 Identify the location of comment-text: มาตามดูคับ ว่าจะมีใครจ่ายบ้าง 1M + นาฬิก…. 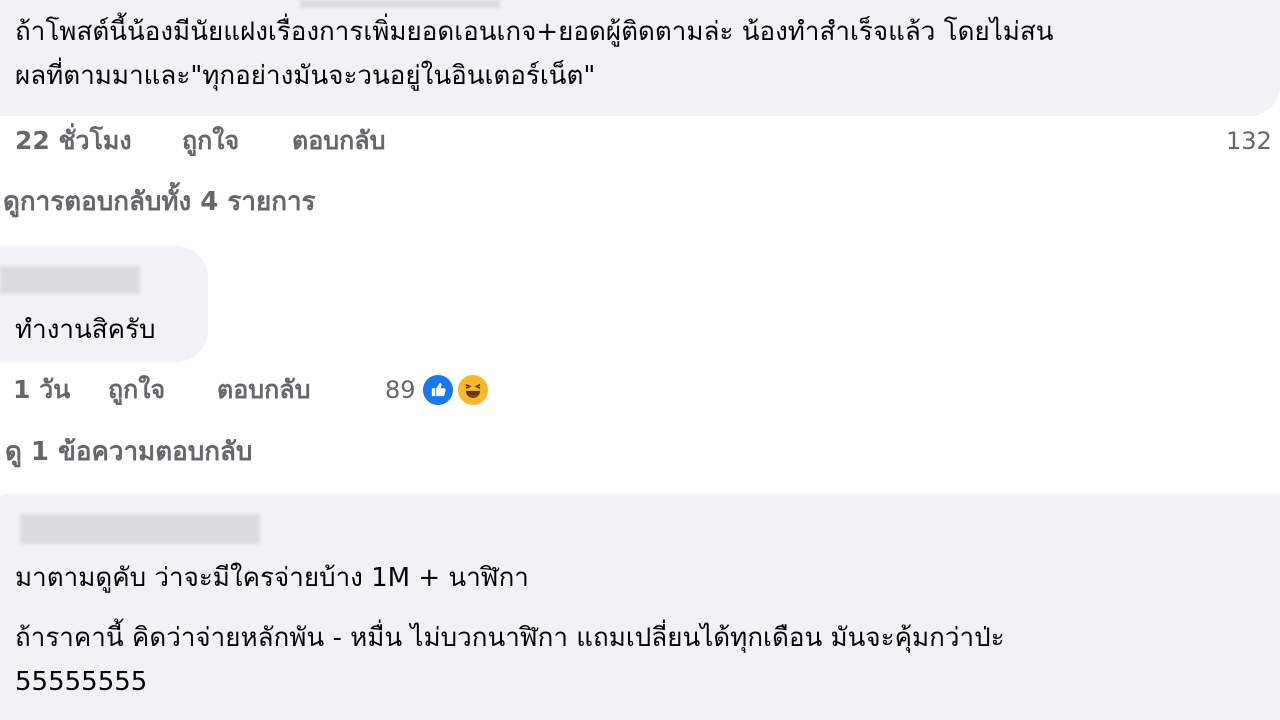
(272, 578).